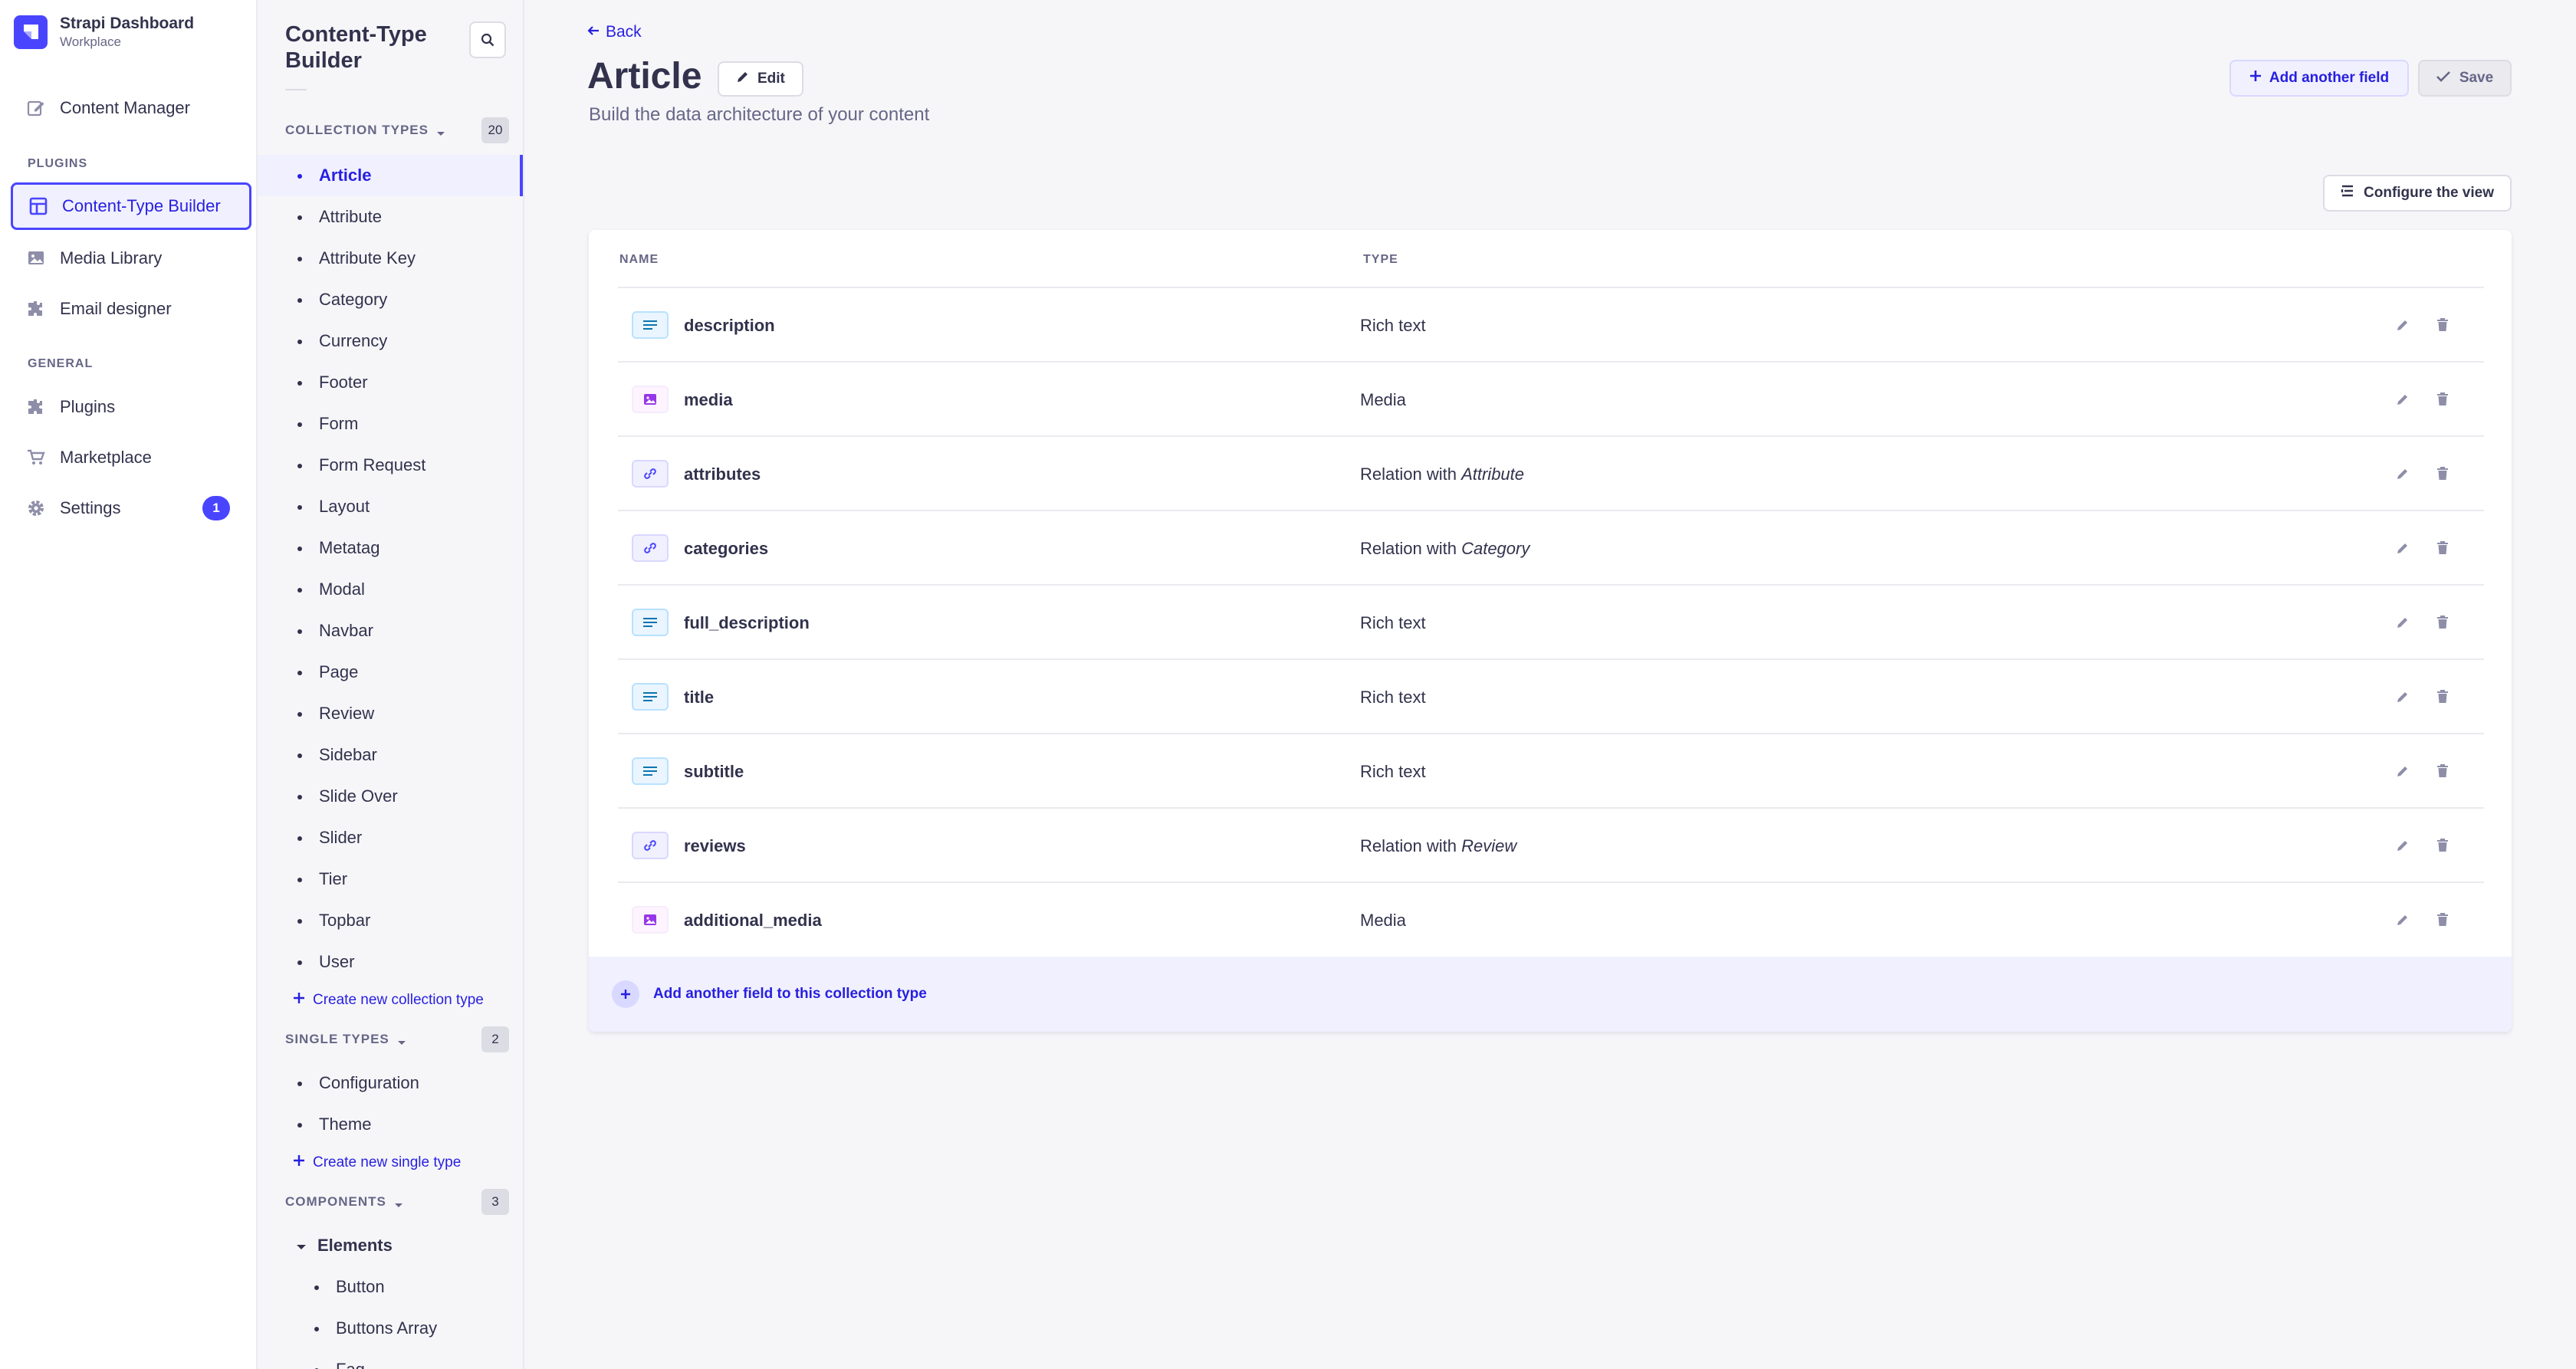  Describe the element at coordinates (1551, 621) in the screenshot. I see `table-row: full_description Rich text` at that location.